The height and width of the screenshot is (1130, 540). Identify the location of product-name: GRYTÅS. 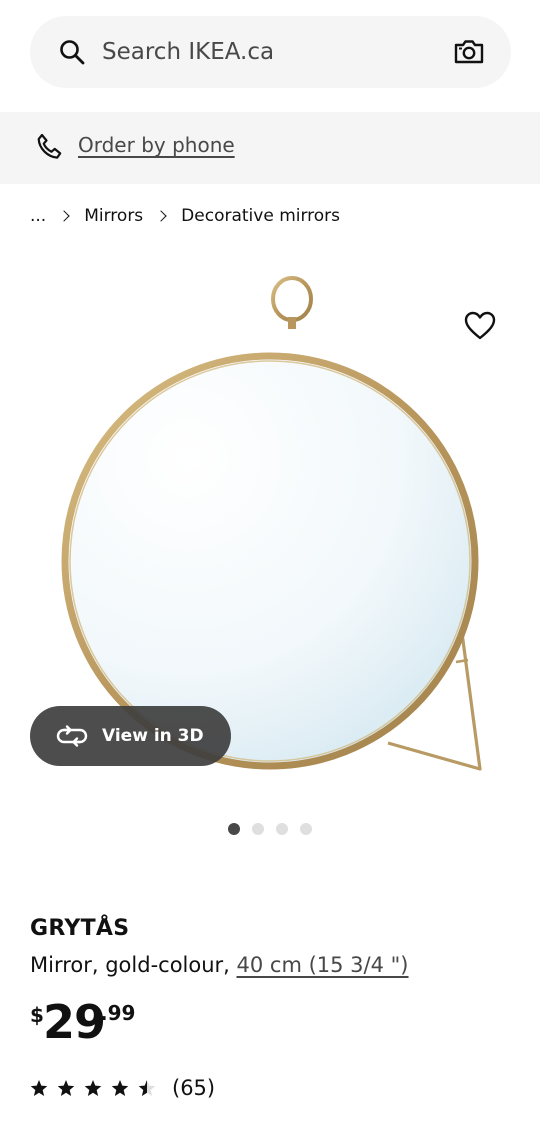
(80, 928).